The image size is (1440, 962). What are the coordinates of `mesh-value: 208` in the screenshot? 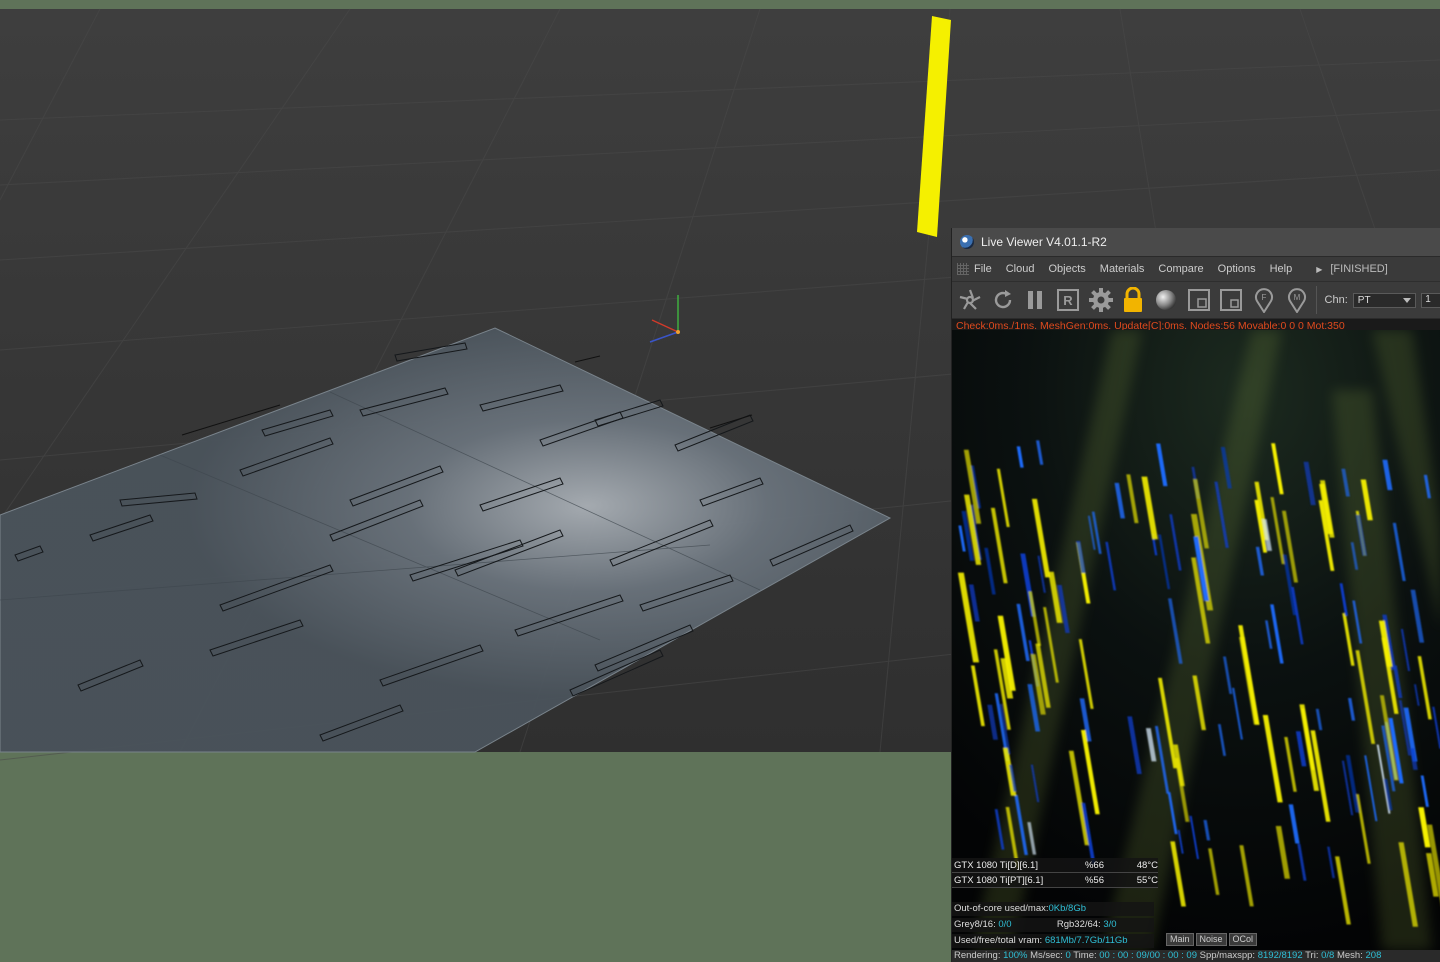 It's located at (1373, 955).